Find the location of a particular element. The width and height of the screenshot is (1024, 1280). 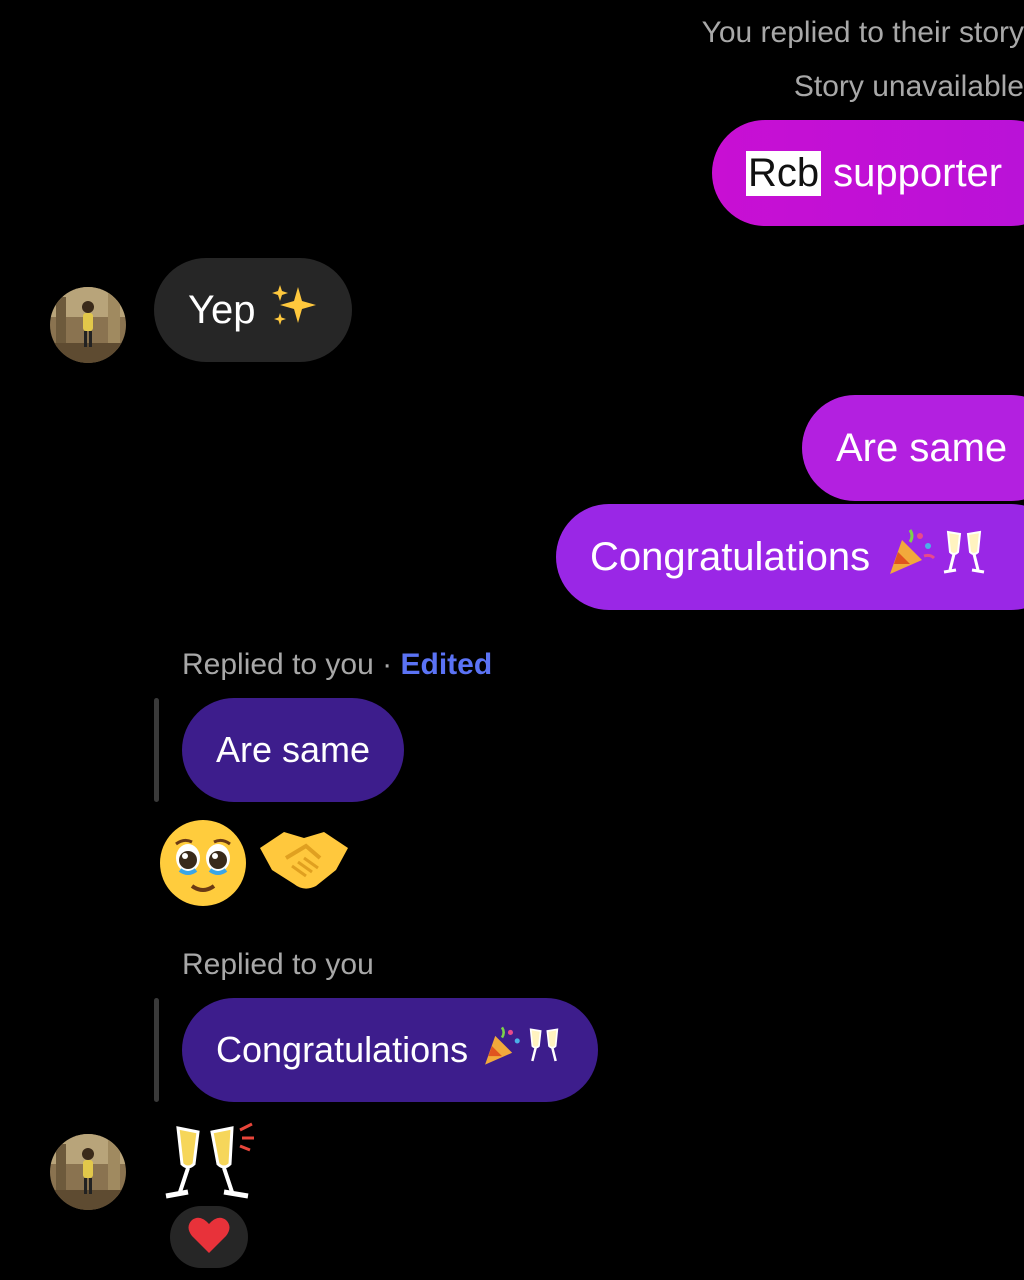

red-heart-icon is located at coordinates (209, 1237).